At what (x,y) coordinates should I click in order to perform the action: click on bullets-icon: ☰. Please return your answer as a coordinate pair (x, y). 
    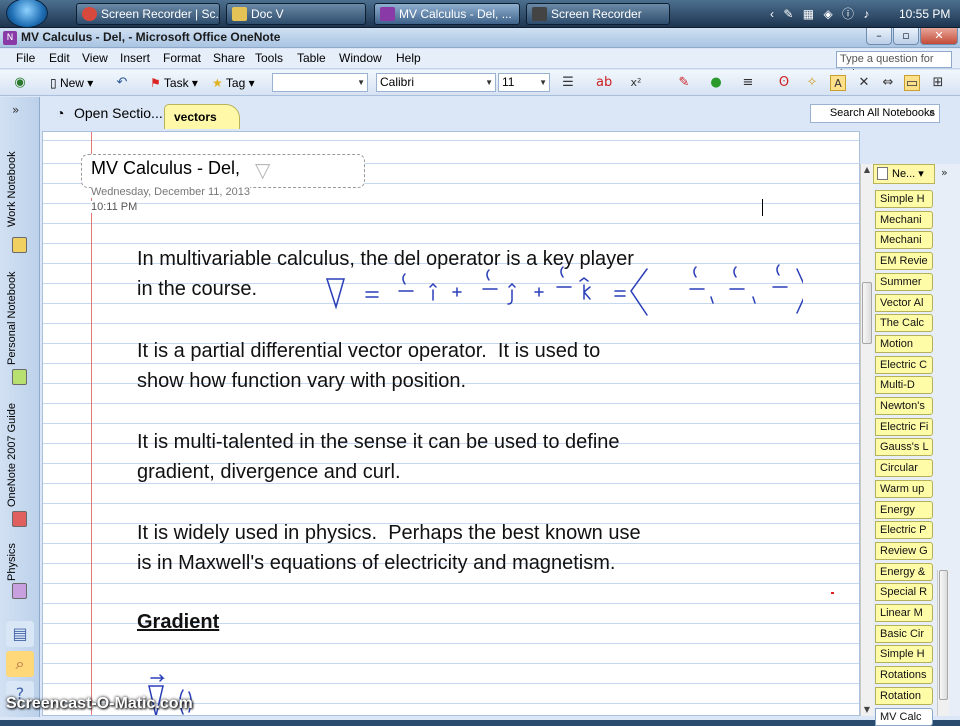
    Looking at the image, I should click on (568, 83).